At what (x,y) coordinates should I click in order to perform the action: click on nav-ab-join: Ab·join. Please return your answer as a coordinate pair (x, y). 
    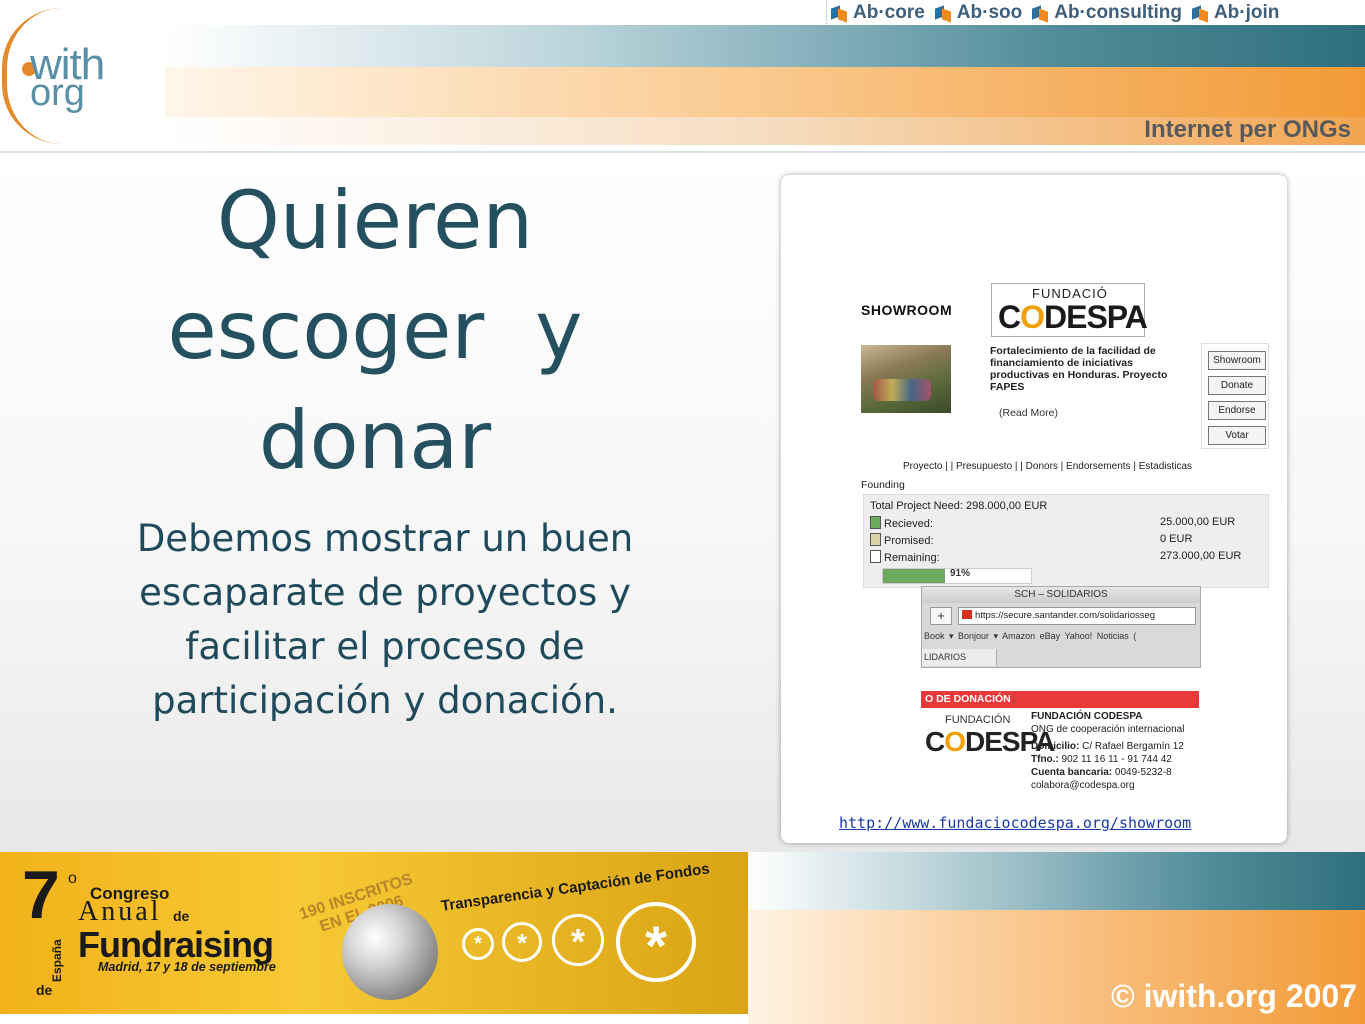
    Looking at the image, I should click on (1235, 13).